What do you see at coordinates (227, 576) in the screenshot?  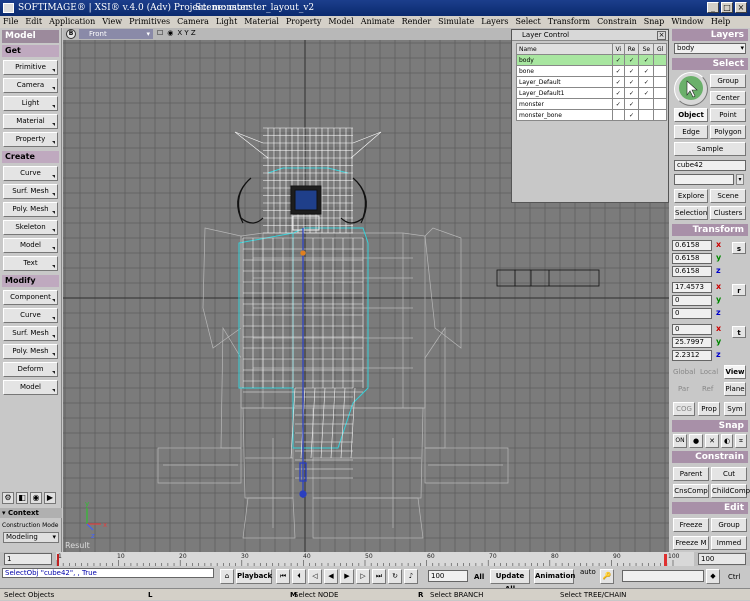 I see `script-editor-icon: ⌂` at bounding box center [227, 576].